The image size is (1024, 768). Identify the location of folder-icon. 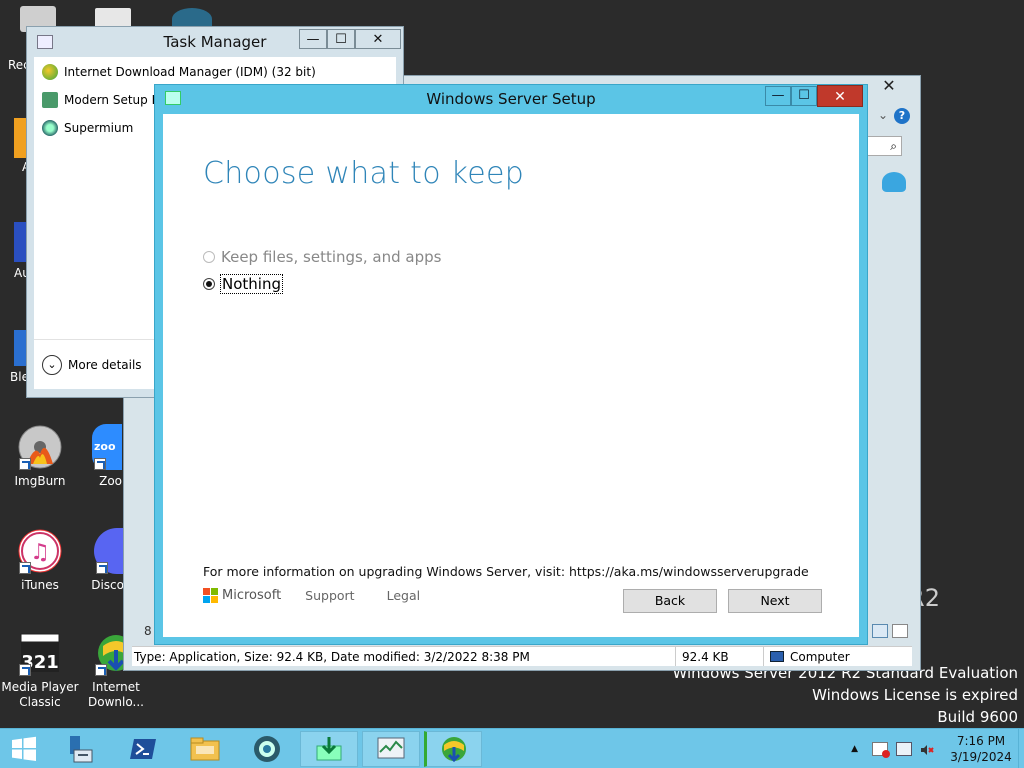
(205, 749).